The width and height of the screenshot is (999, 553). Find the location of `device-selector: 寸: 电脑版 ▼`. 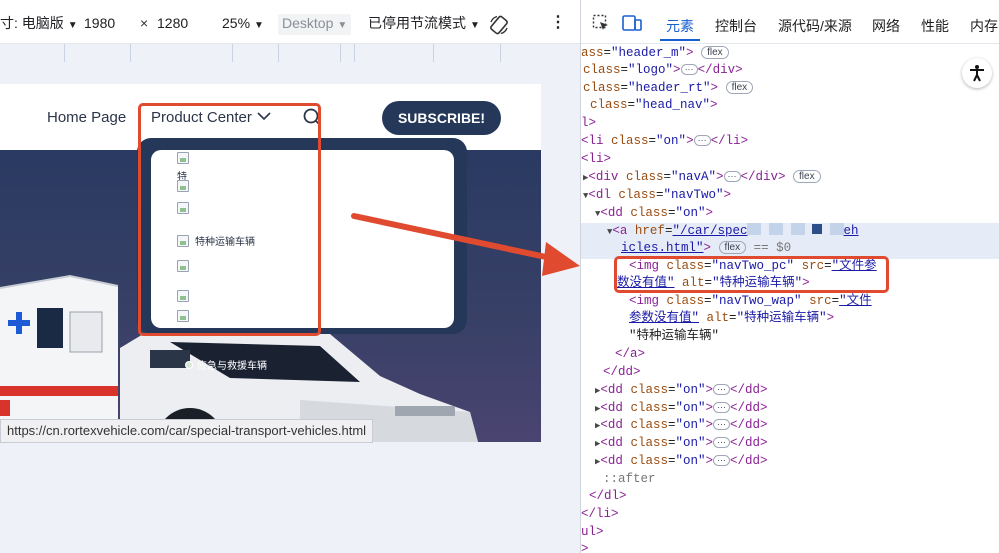

device-selector: 寸: 电脑版 ▼ is located at coordinates (39, 24).